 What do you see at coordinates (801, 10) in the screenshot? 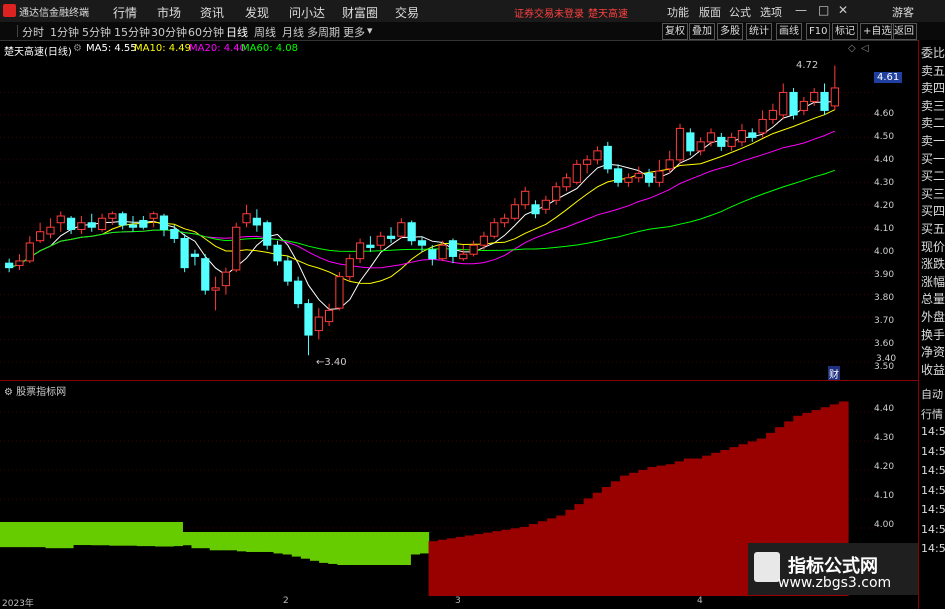
I see `minimize-icon: —` at bounding box center [801, 10].